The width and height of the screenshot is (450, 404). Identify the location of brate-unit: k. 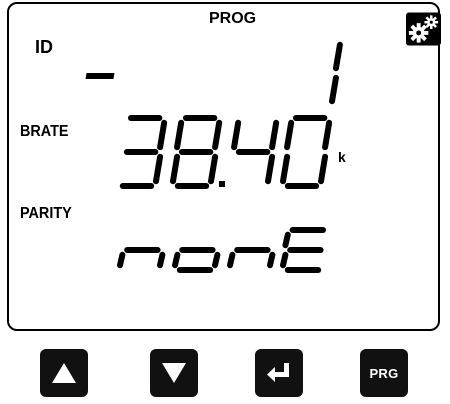
(342, 157).